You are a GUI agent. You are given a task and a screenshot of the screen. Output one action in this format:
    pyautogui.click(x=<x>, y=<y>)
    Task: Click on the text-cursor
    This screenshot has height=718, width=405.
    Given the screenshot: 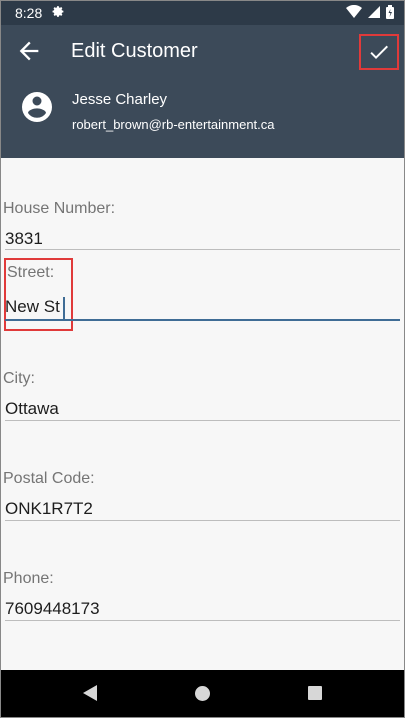 What is the action you would take?
    pyautogui.click(x=64, y=308)
    